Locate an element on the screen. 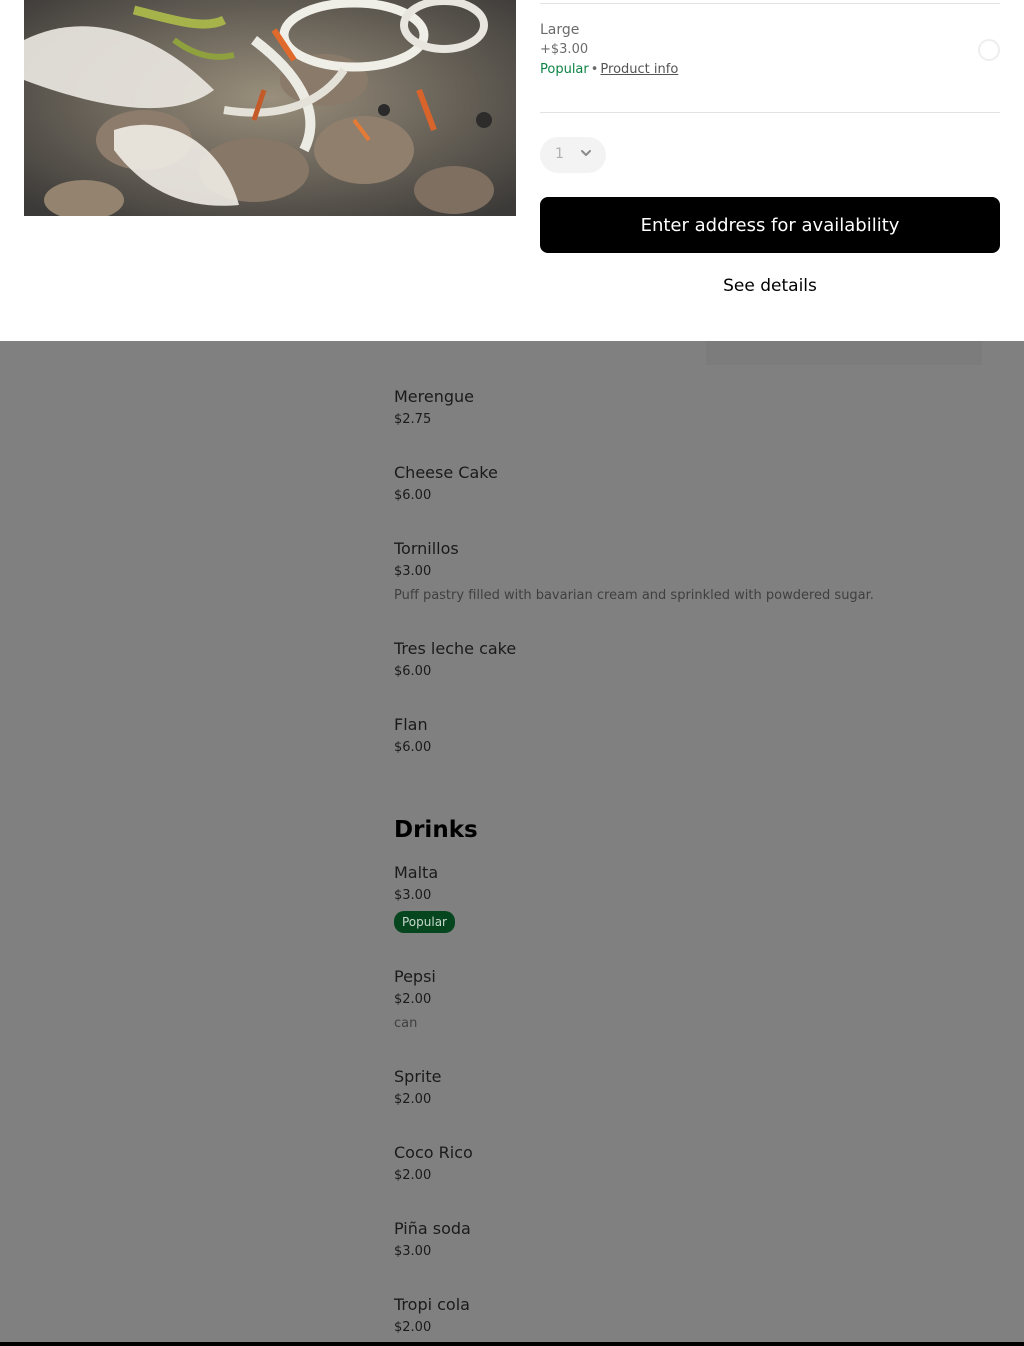  item-name: Tornillos is located at coordinates (426, 548).